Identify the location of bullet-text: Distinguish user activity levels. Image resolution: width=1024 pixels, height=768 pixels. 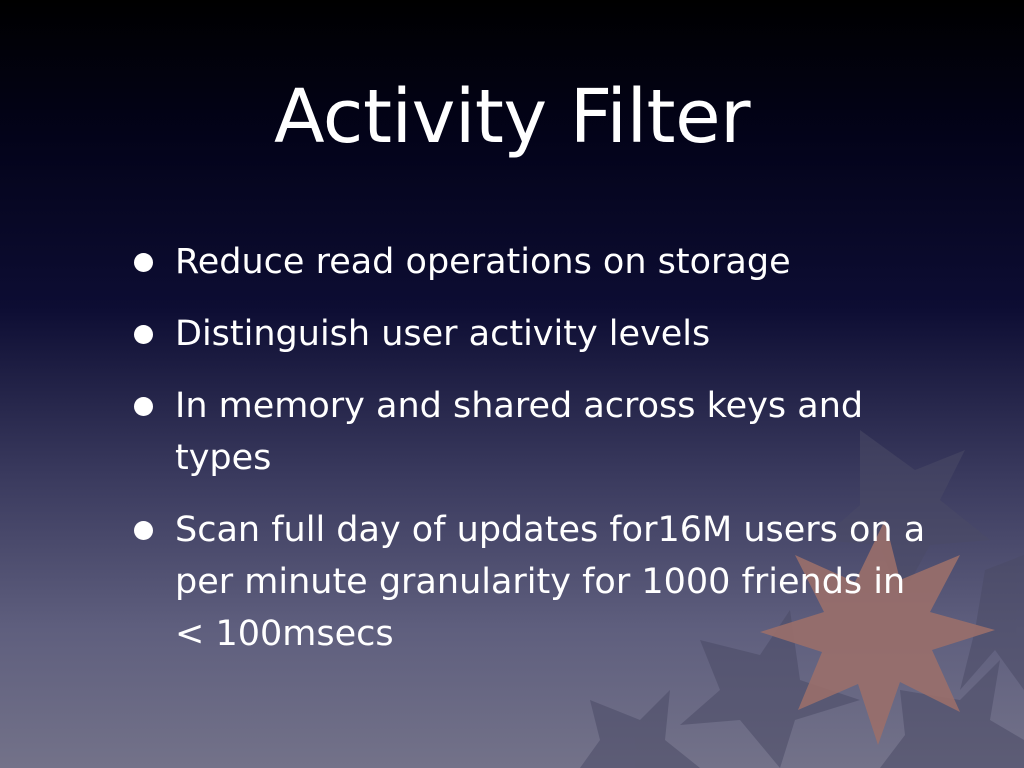
(443, 334).